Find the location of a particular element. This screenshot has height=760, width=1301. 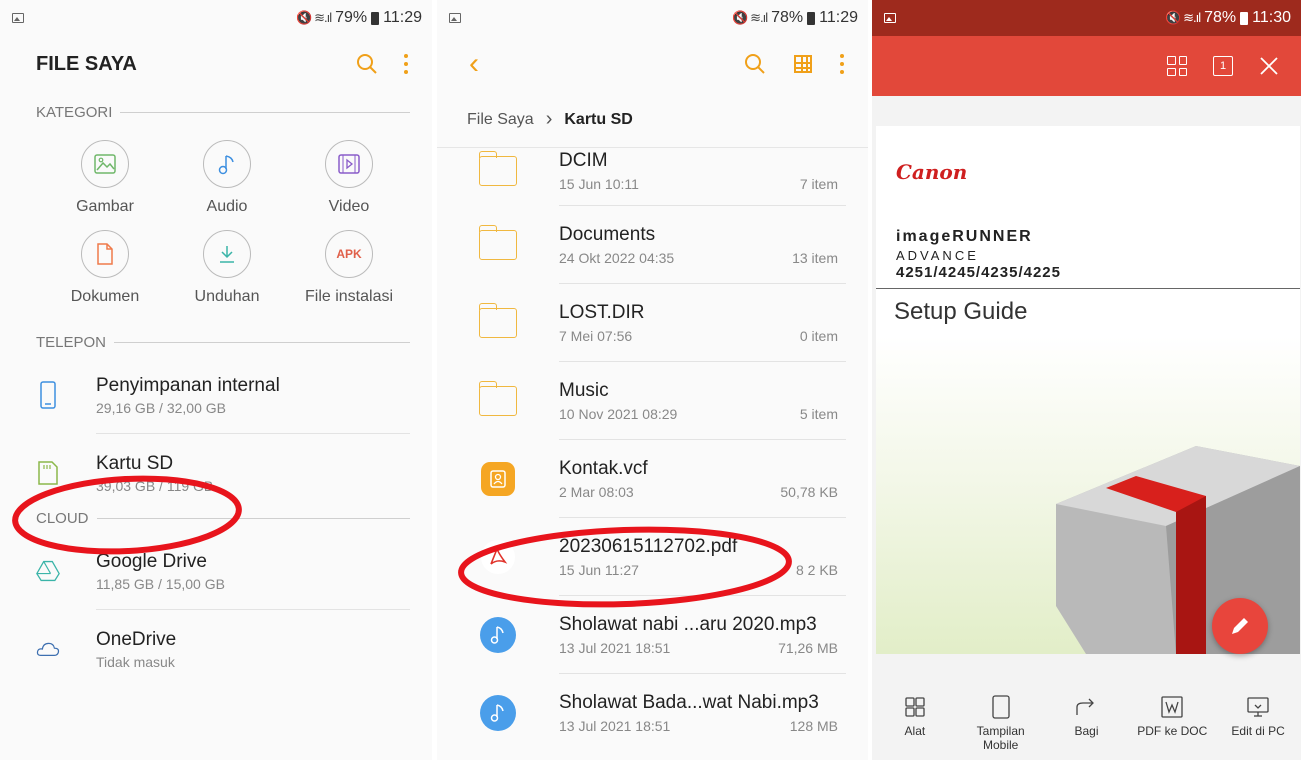

toolbar-bagi: Bagi is located at coordinates (1086, 727).